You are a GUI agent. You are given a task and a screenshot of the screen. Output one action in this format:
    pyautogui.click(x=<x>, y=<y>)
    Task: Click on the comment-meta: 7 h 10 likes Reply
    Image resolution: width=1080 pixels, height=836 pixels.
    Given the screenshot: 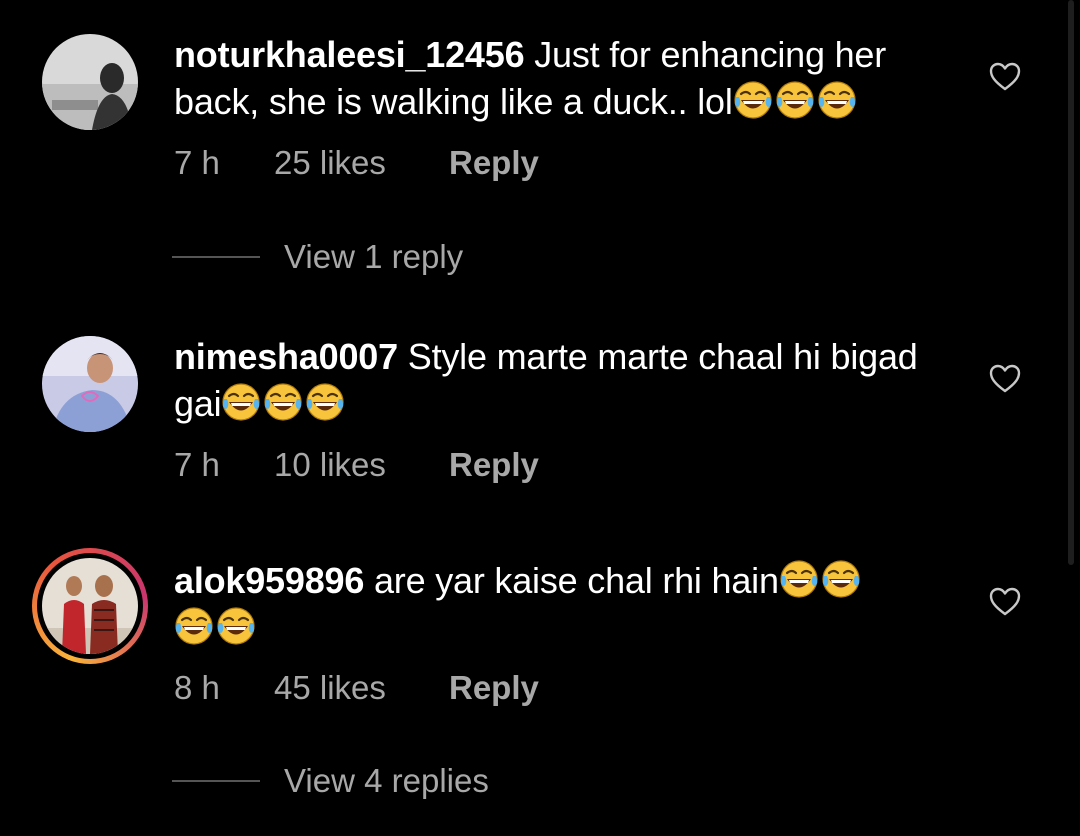 What is the action you would take?
    pyautogui.click(x=356, y=465)
    